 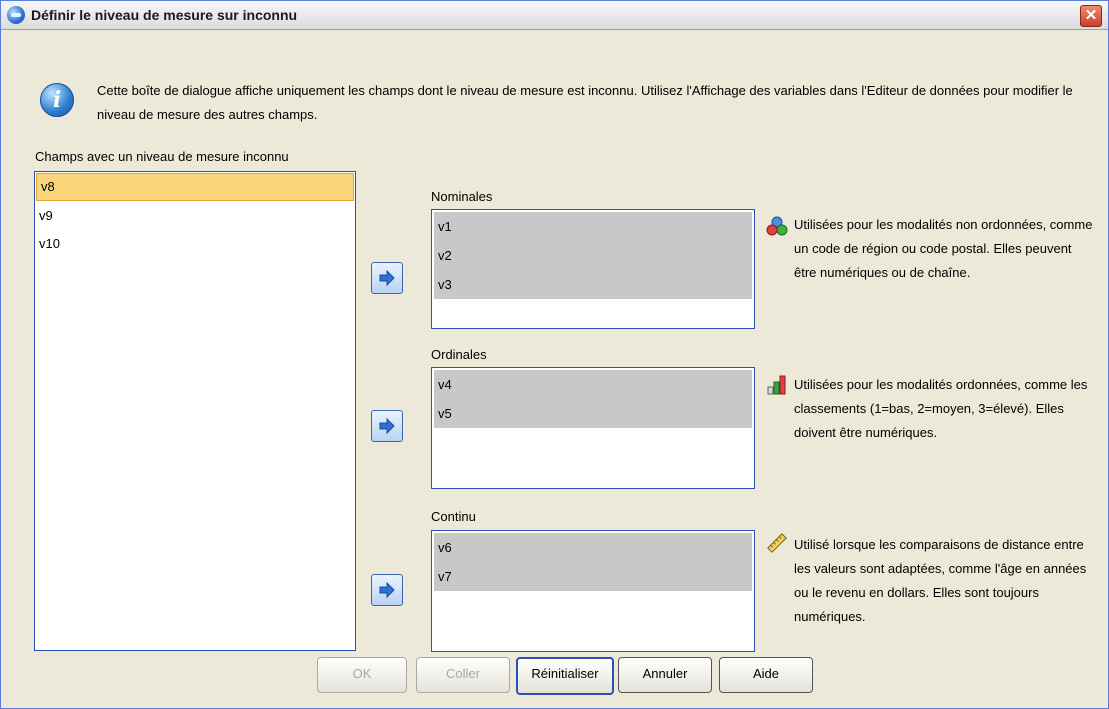 I want to click on move-to-continuous-button, so click(x=387, y=590).